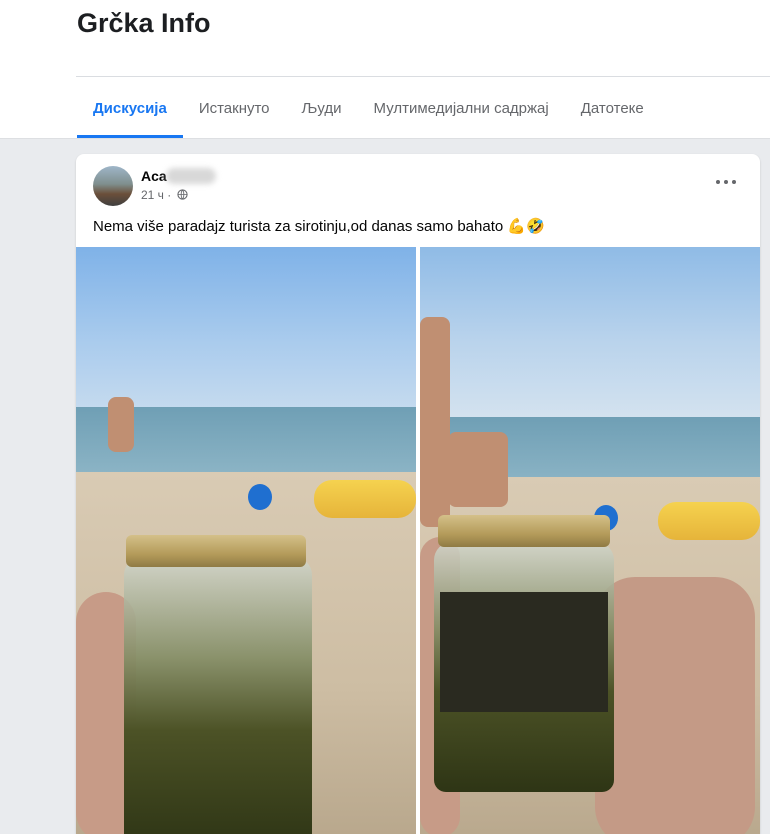  What do you see at coordinates (726, 182) in the screenshot?
I see `more-options-icon` at bounding box center [726, 182].